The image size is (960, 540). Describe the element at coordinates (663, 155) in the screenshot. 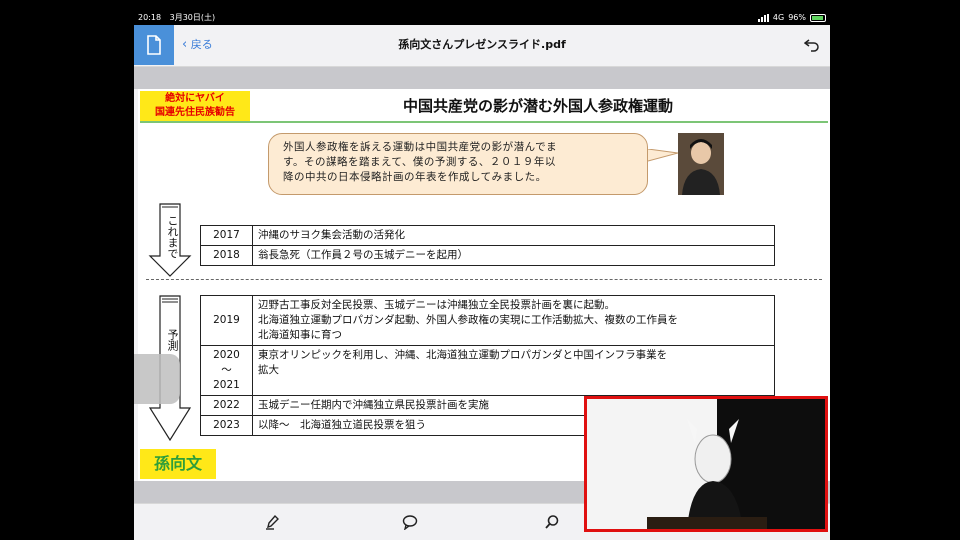

I see `bubble-tail` at that location.